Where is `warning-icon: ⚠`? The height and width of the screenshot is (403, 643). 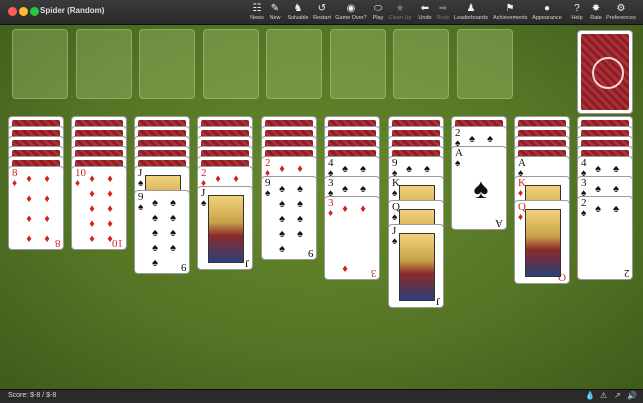
warning-icon: ⚠ is located at coordinates (603, 395).